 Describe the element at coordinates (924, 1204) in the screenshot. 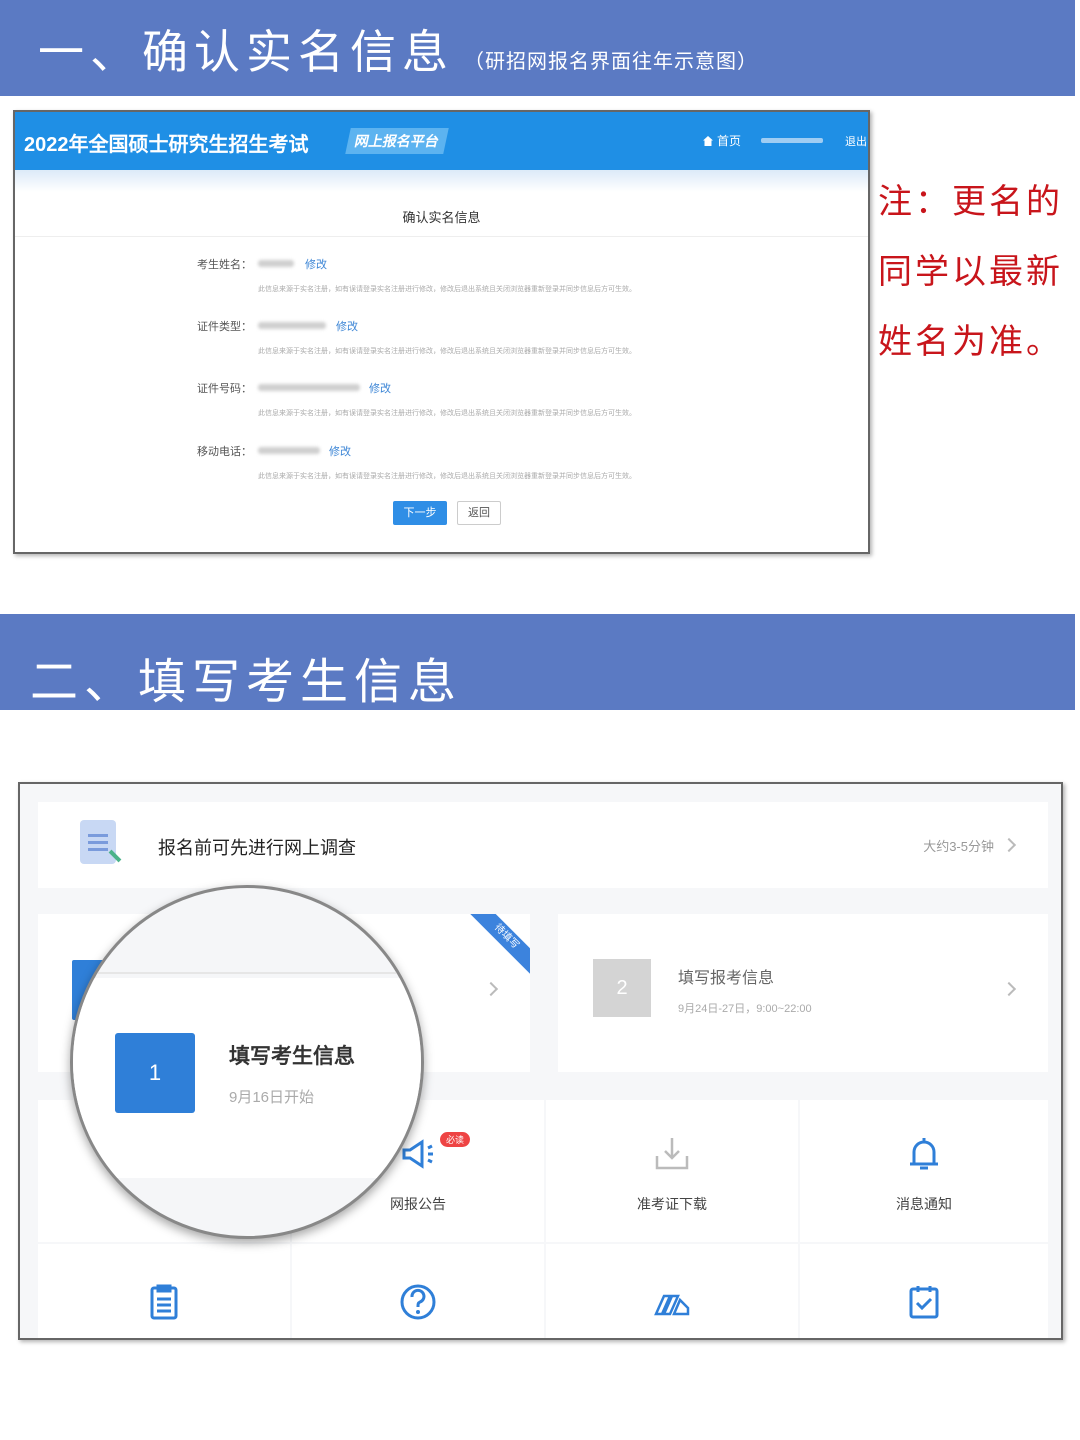

I see `grid-notifications-label: 消息通知` at that location.